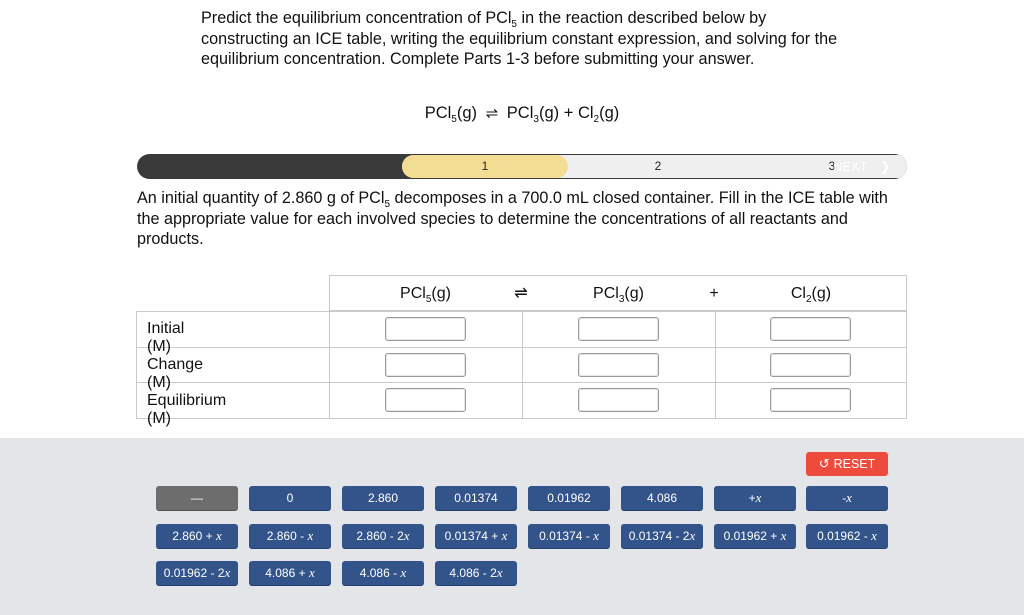 The width and height of the screenshot is (1024, 615). Describe the element at coordinates (383, 573) in the screenshot. I see `answer-tile: 4.086 - x` at that location.